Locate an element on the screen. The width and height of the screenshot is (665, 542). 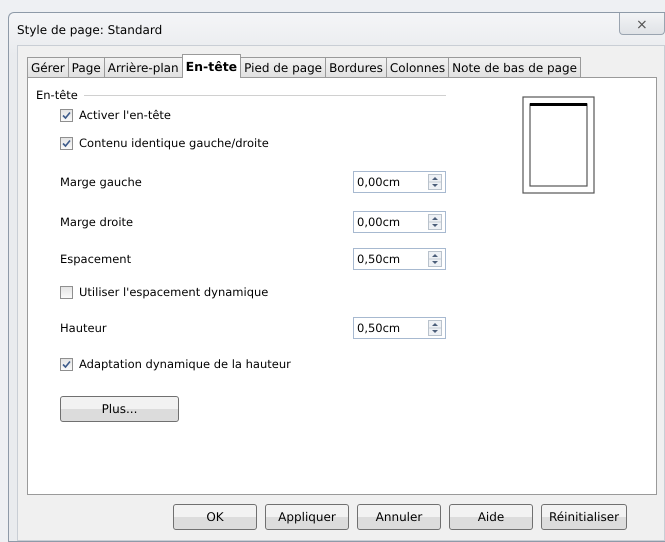
window-title: Style de page: Standard is located at coordinates (89, 29).